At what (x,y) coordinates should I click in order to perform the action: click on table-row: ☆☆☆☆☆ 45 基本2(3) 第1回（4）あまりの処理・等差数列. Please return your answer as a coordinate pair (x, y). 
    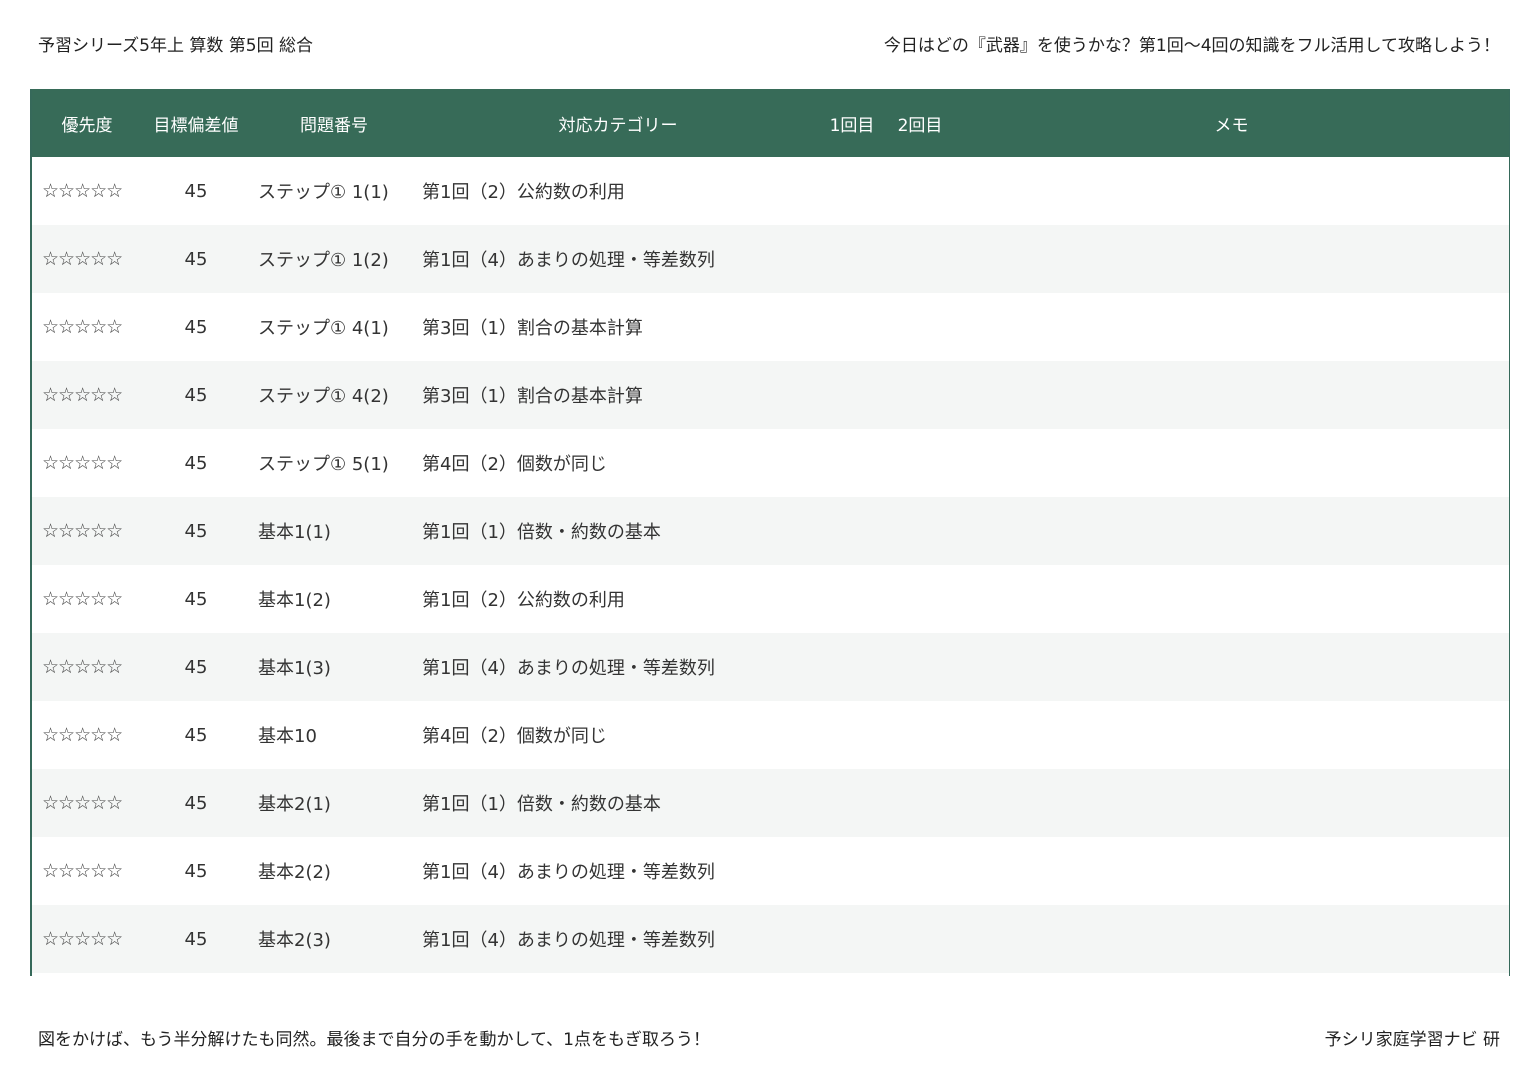
    Looking at the image, I should click on (770, 939).